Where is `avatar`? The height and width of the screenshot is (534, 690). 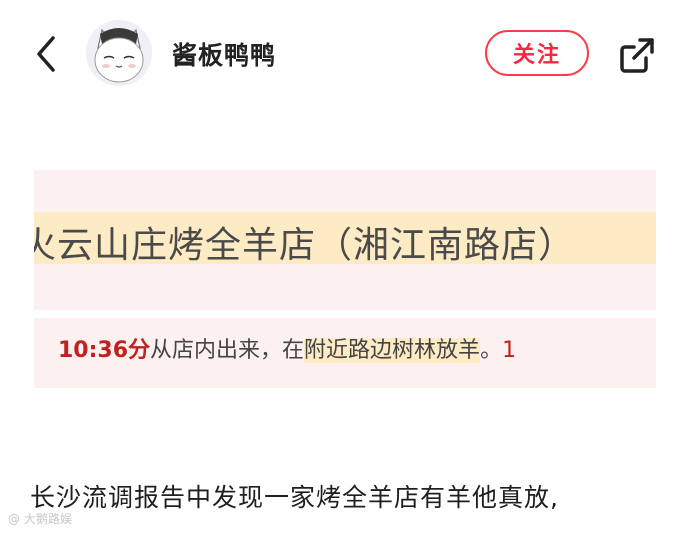 avatar is located at coordinates (119, 53).